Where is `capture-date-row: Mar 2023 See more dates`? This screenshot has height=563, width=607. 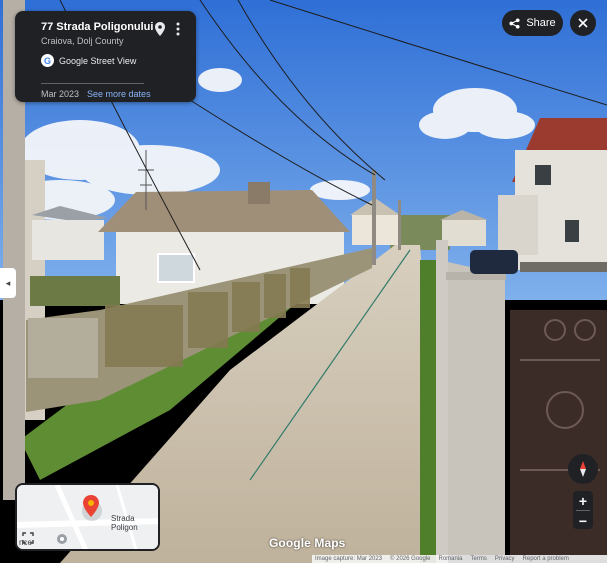 capture-date-row: Mar 2023 See more dates is located at coordinates (96, 94).